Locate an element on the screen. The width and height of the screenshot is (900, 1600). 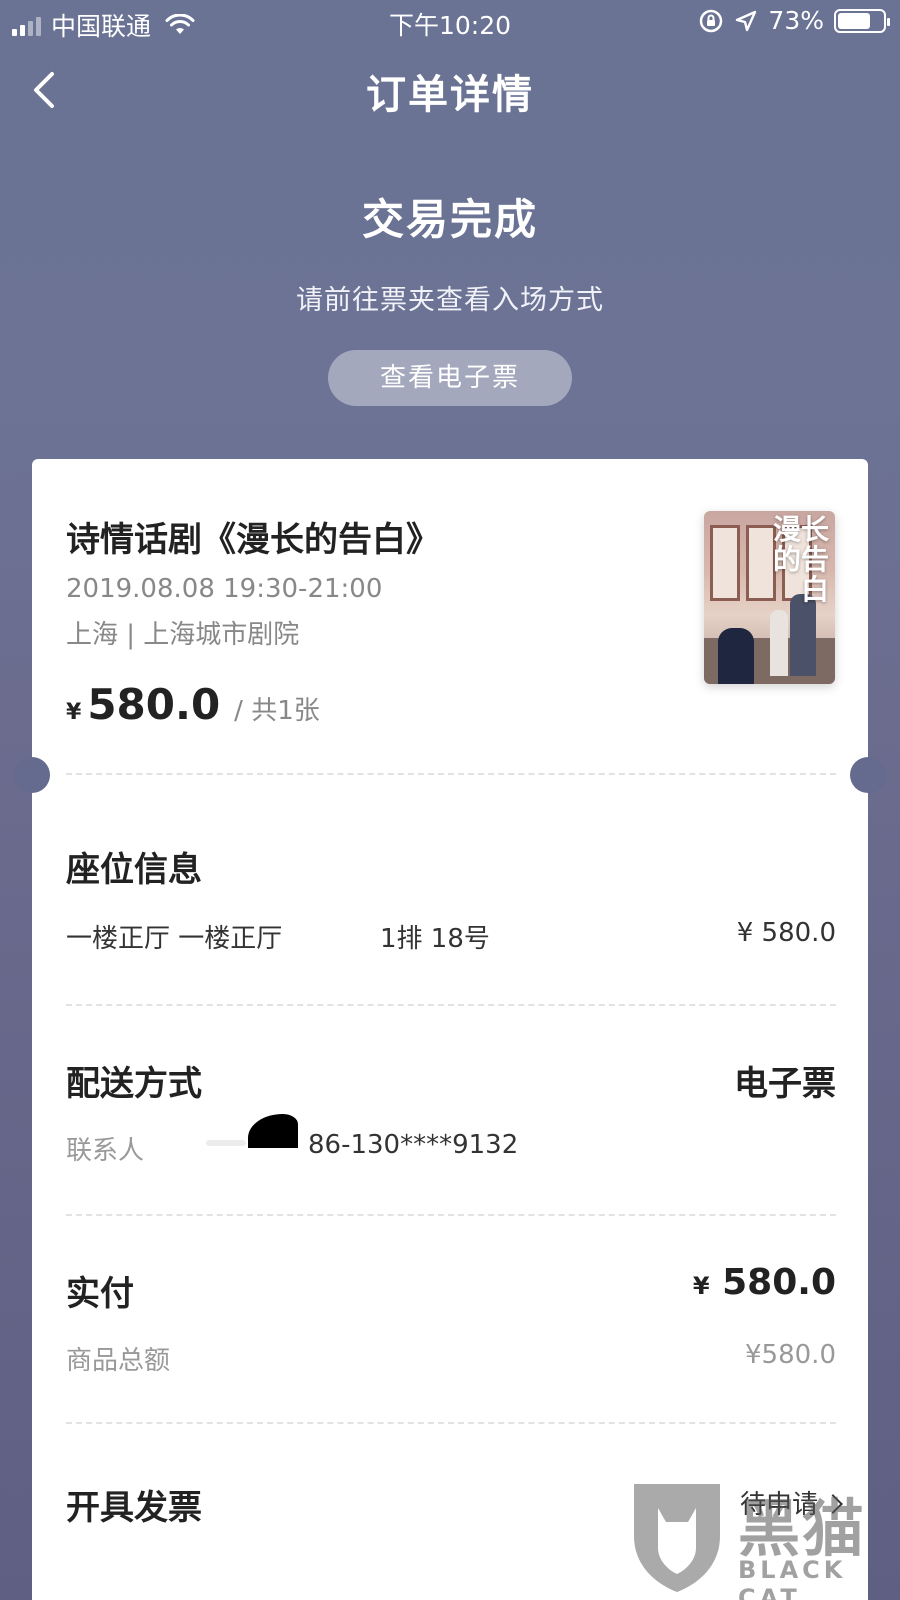
cat-shield-icon is located at coordinates (677, 1538).